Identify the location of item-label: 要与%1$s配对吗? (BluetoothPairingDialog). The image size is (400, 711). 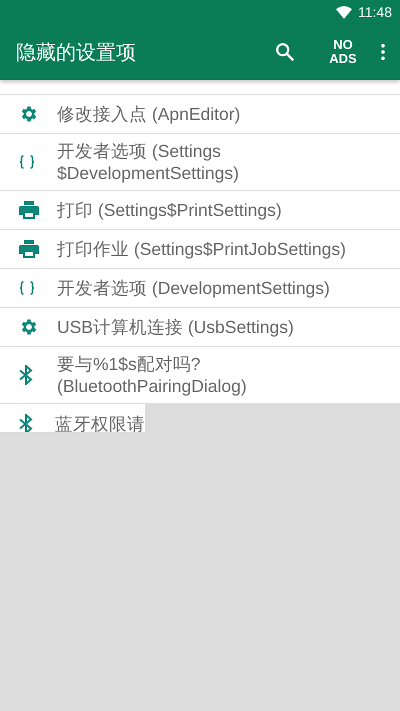
(152, 375).